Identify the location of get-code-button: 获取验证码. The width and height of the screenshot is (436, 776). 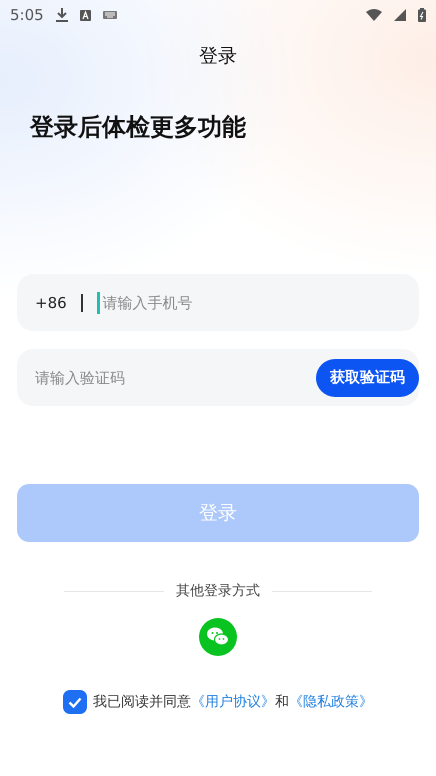
(367, 377).